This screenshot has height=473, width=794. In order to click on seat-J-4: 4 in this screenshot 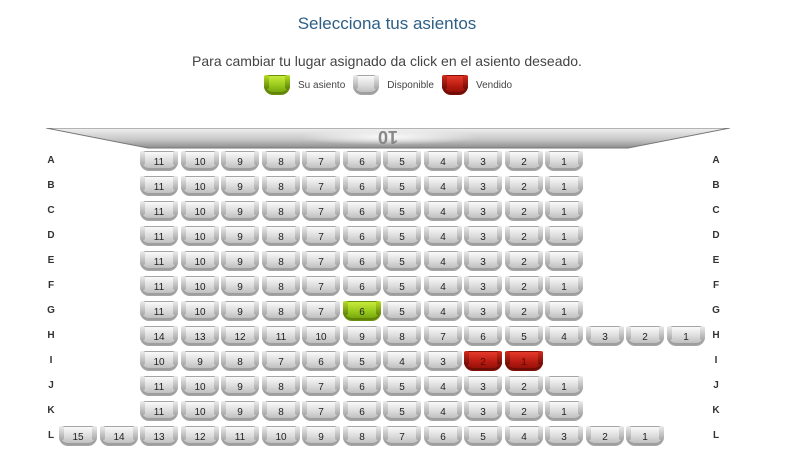, I will do `click(443, 386)`.